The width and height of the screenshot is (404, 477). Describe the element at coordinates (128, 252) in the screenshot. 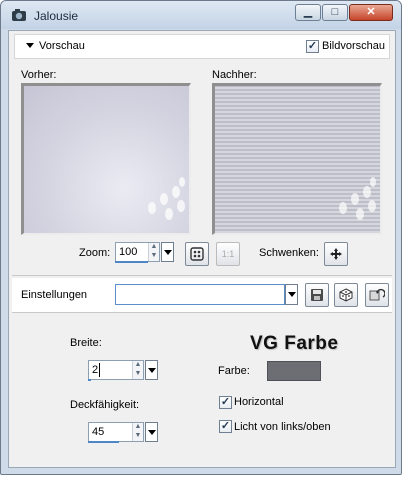

I see `zoom-value: 100` at that location.